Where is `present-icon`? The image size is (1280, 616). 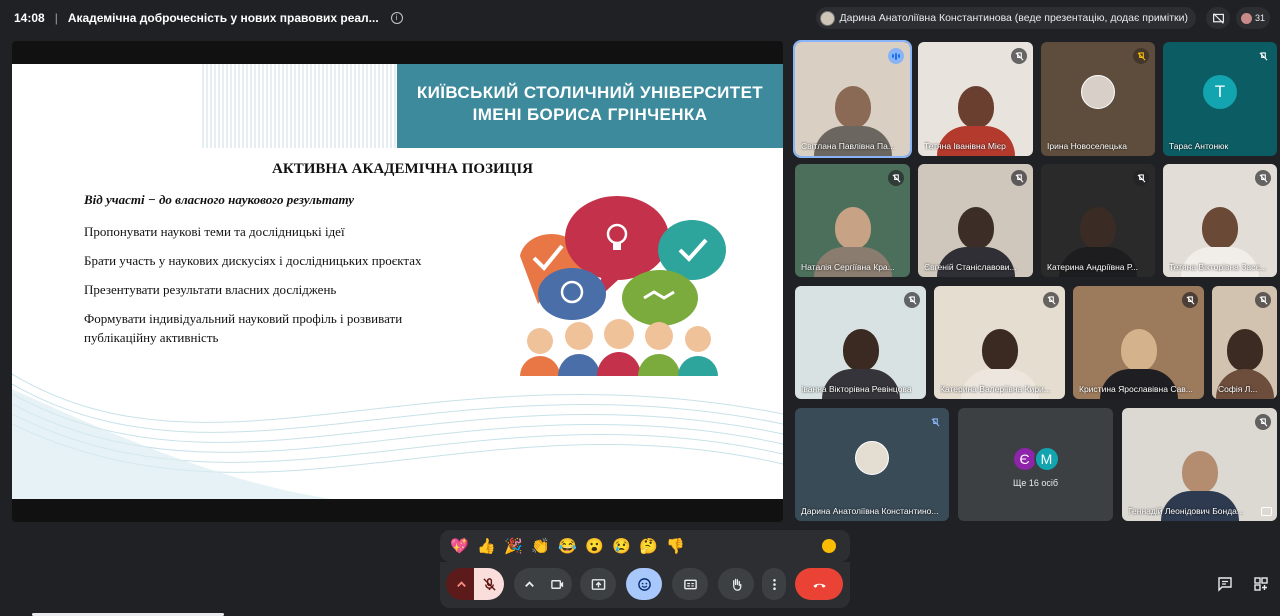
present-icon is located at coordinates (598, 584).